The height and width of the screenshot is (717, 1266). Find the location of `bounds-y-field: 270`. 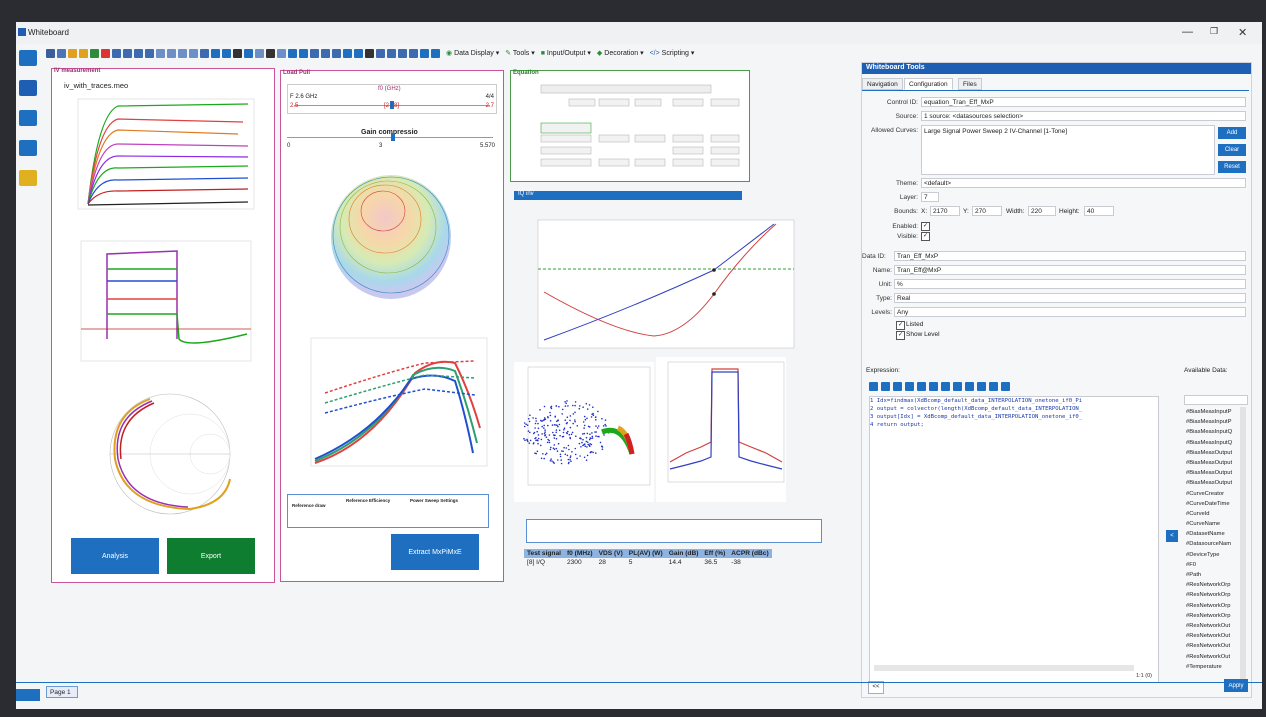

bounds-y-field: 270 is located at coordinates (987, 211).